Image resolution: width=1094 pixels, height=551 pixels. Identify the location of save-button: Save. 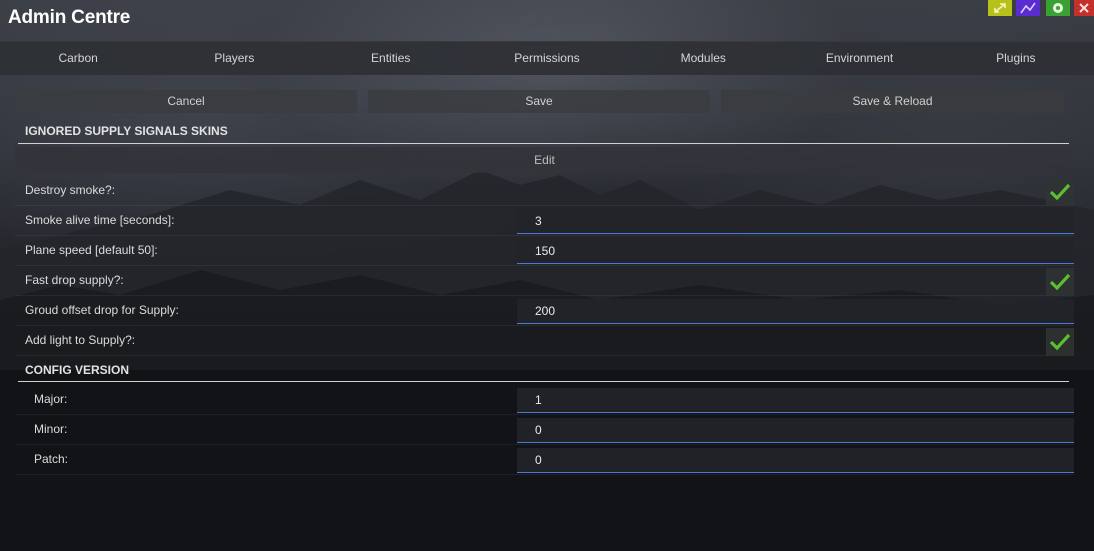
(539, 101).